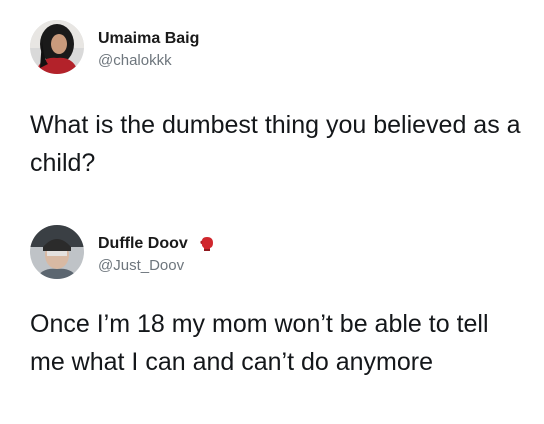 Image resolution: width=544 pixels, height=424 pixels. Describe the element at coordinates (207, 244) in the screenshot. I see `boxing-glove-icon` at that location.